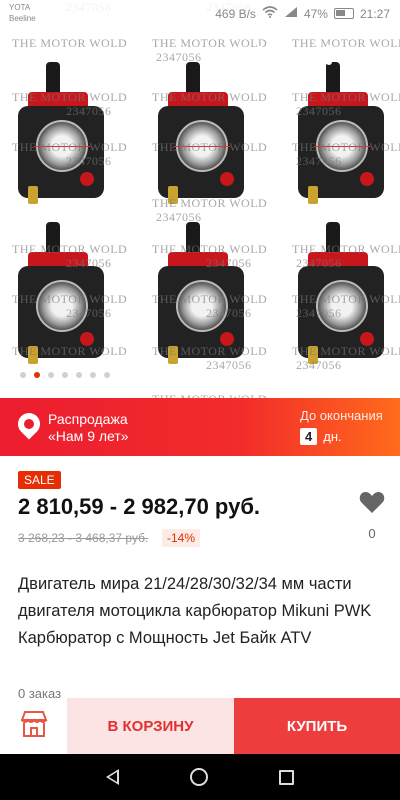  What do you see at coordinates (150, 726) in the screenshot?
I see `add-to-cart-button: В КОРЗИНУ` at bounding box center [150, 726].